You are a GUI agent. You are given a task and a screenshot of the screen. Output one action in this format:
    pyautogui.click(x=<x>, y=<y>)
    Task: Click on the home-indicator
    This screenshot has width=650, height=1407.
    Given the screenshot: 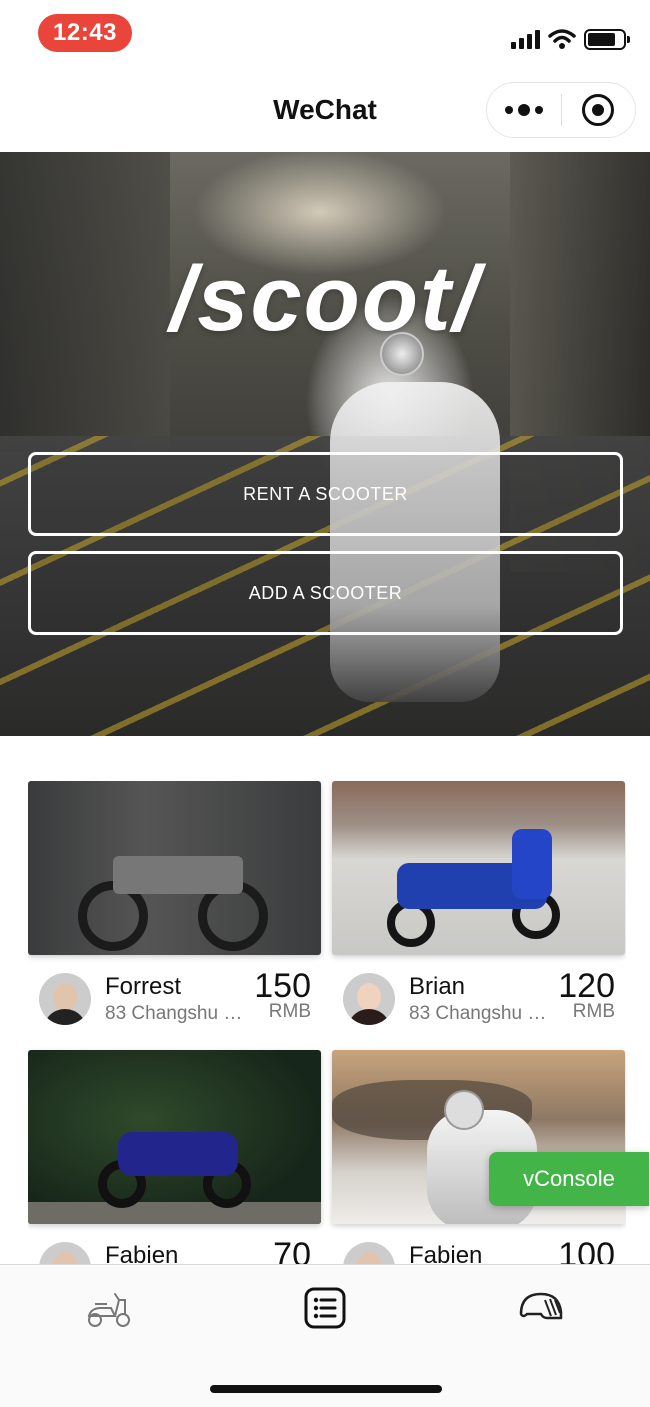 What is the action you would take?
    pyautogui.click(x=326, y=1389)
    